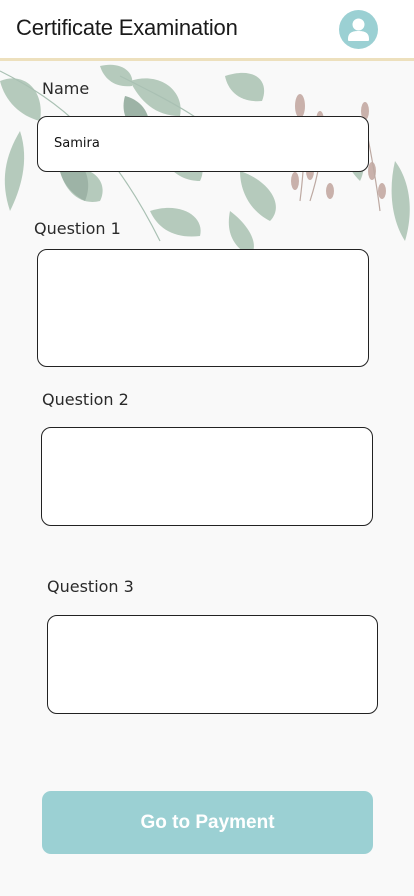 The image size is (414, 896). Describe the element at coordinates (207, 476) in the screenshot. I see `question-2-input` at that location.